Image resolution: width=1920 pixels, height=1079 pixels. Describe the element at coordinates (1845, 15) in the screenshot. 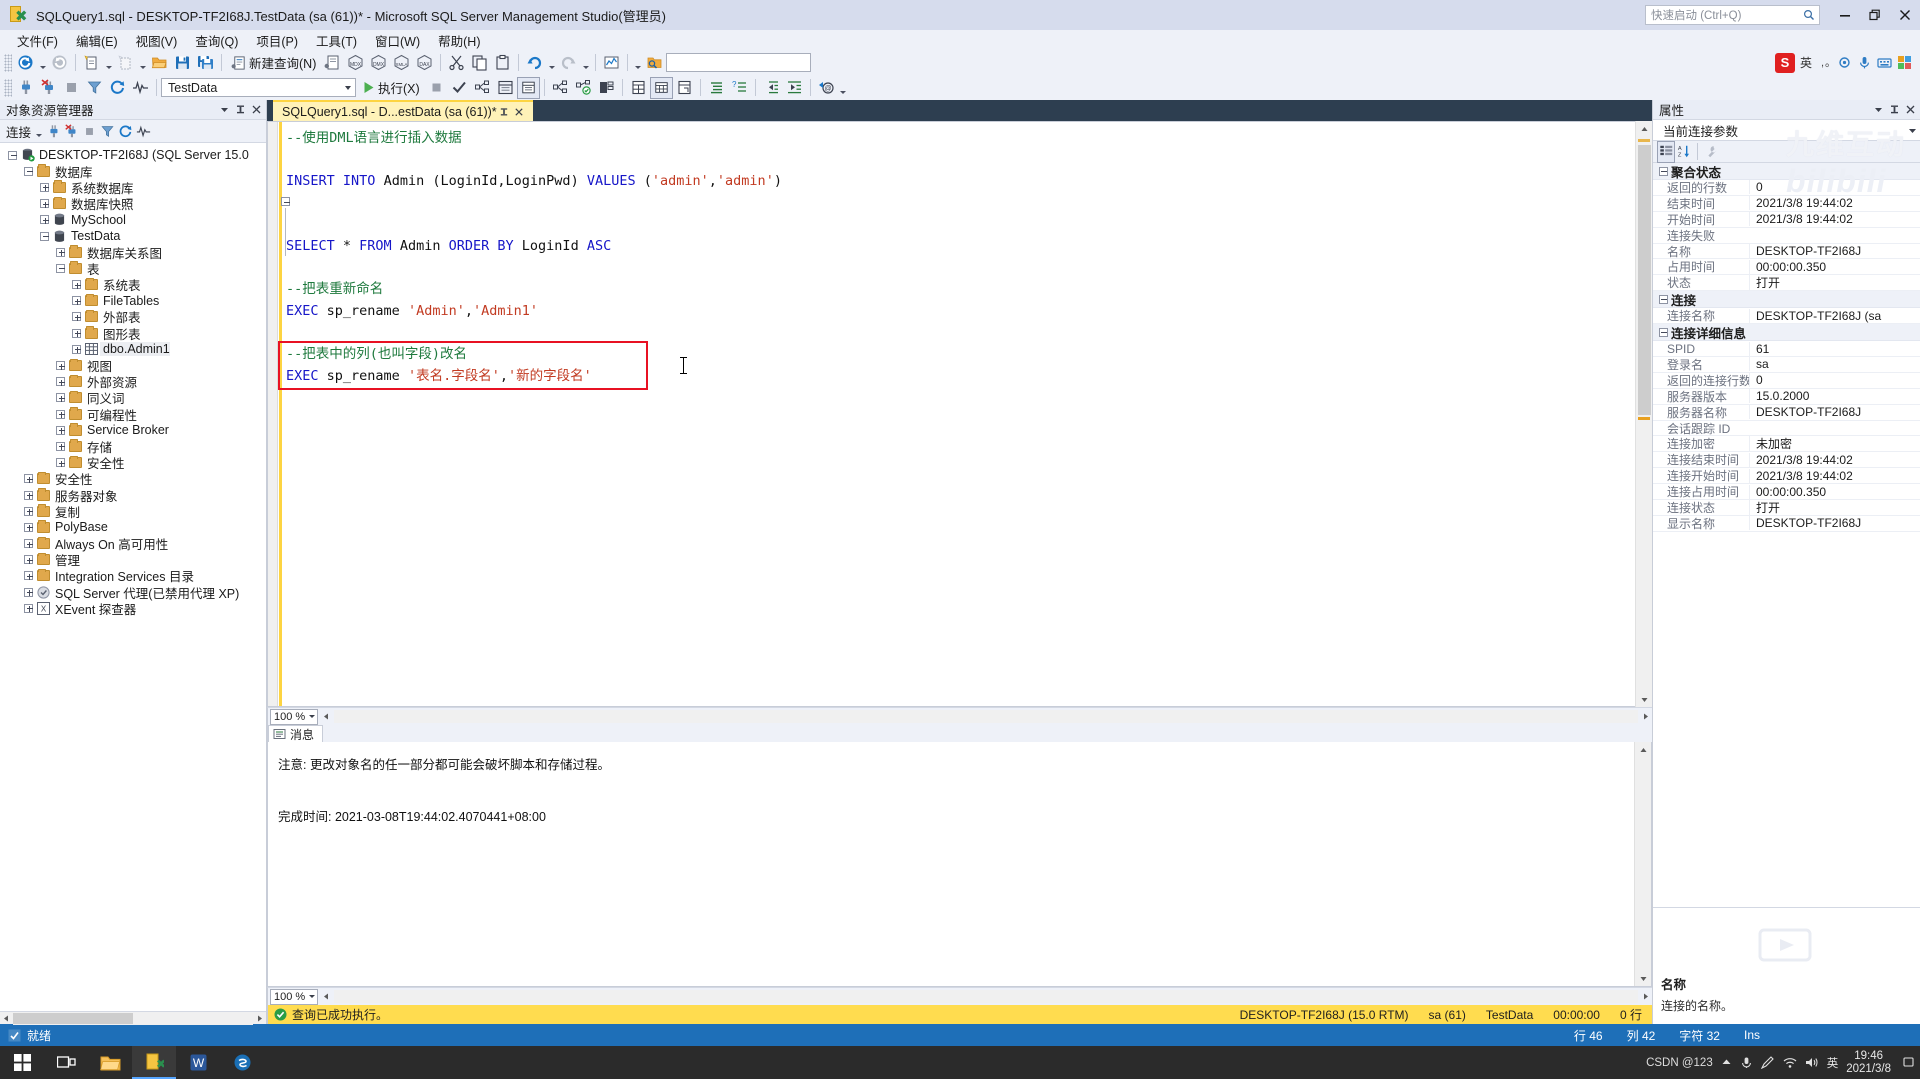

I see `minimize-button` at that location.